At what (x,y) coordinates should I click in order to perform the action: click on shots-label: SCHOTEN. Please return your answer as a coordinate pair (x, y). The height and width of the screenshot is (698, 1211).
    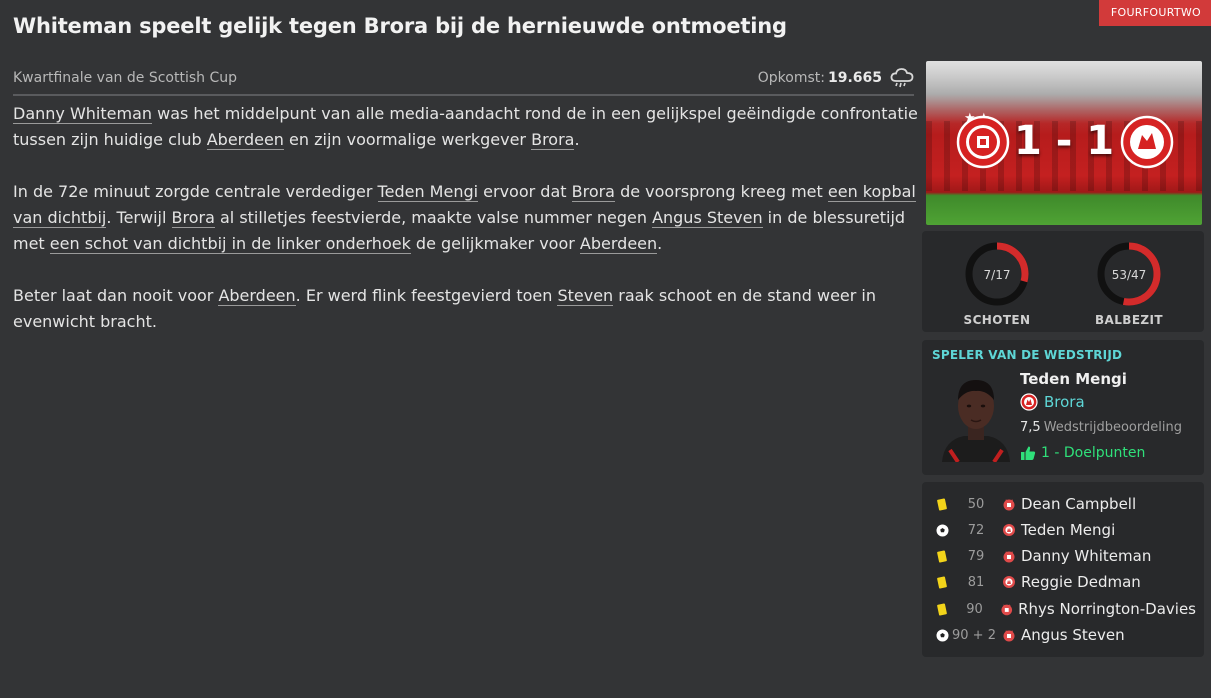
    Looking at the image, I should click on (997, 320).